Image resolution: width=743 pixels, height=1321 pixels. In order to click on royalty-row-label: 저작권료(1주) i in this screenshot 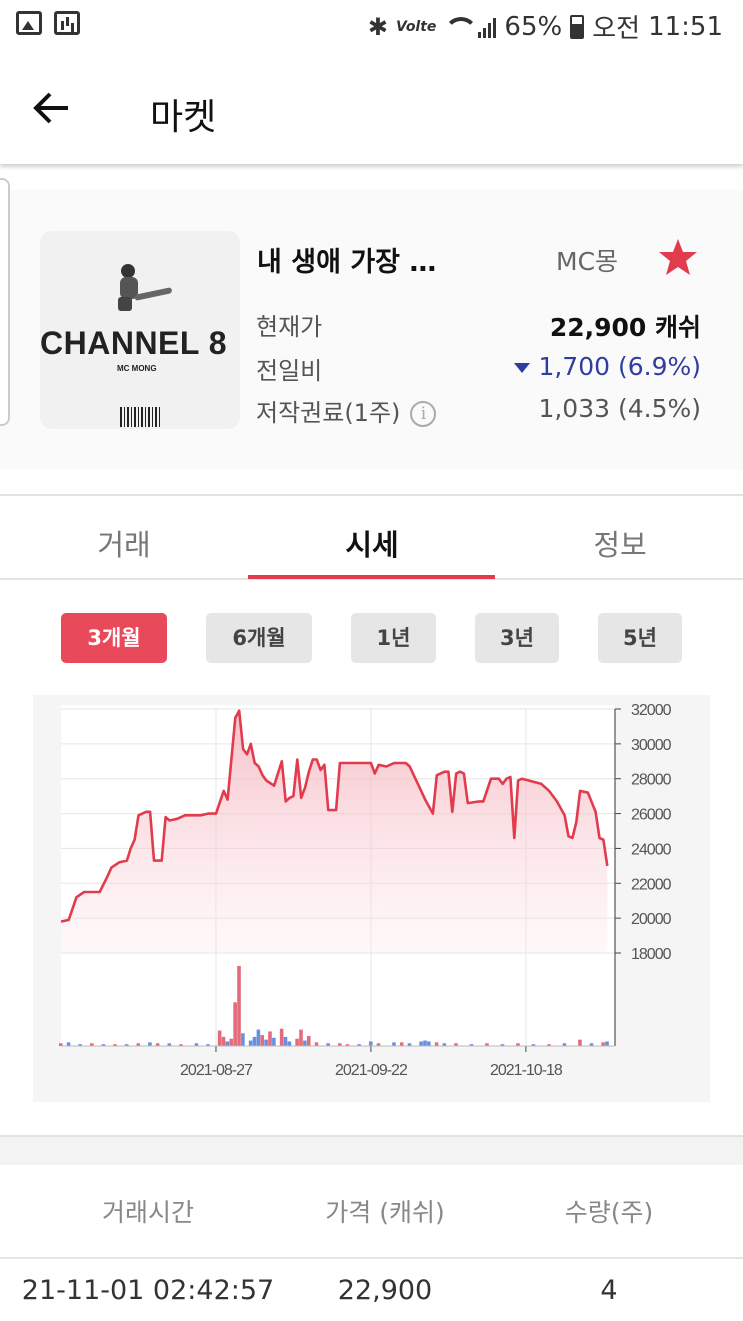, I will do `click(346, 410)`.